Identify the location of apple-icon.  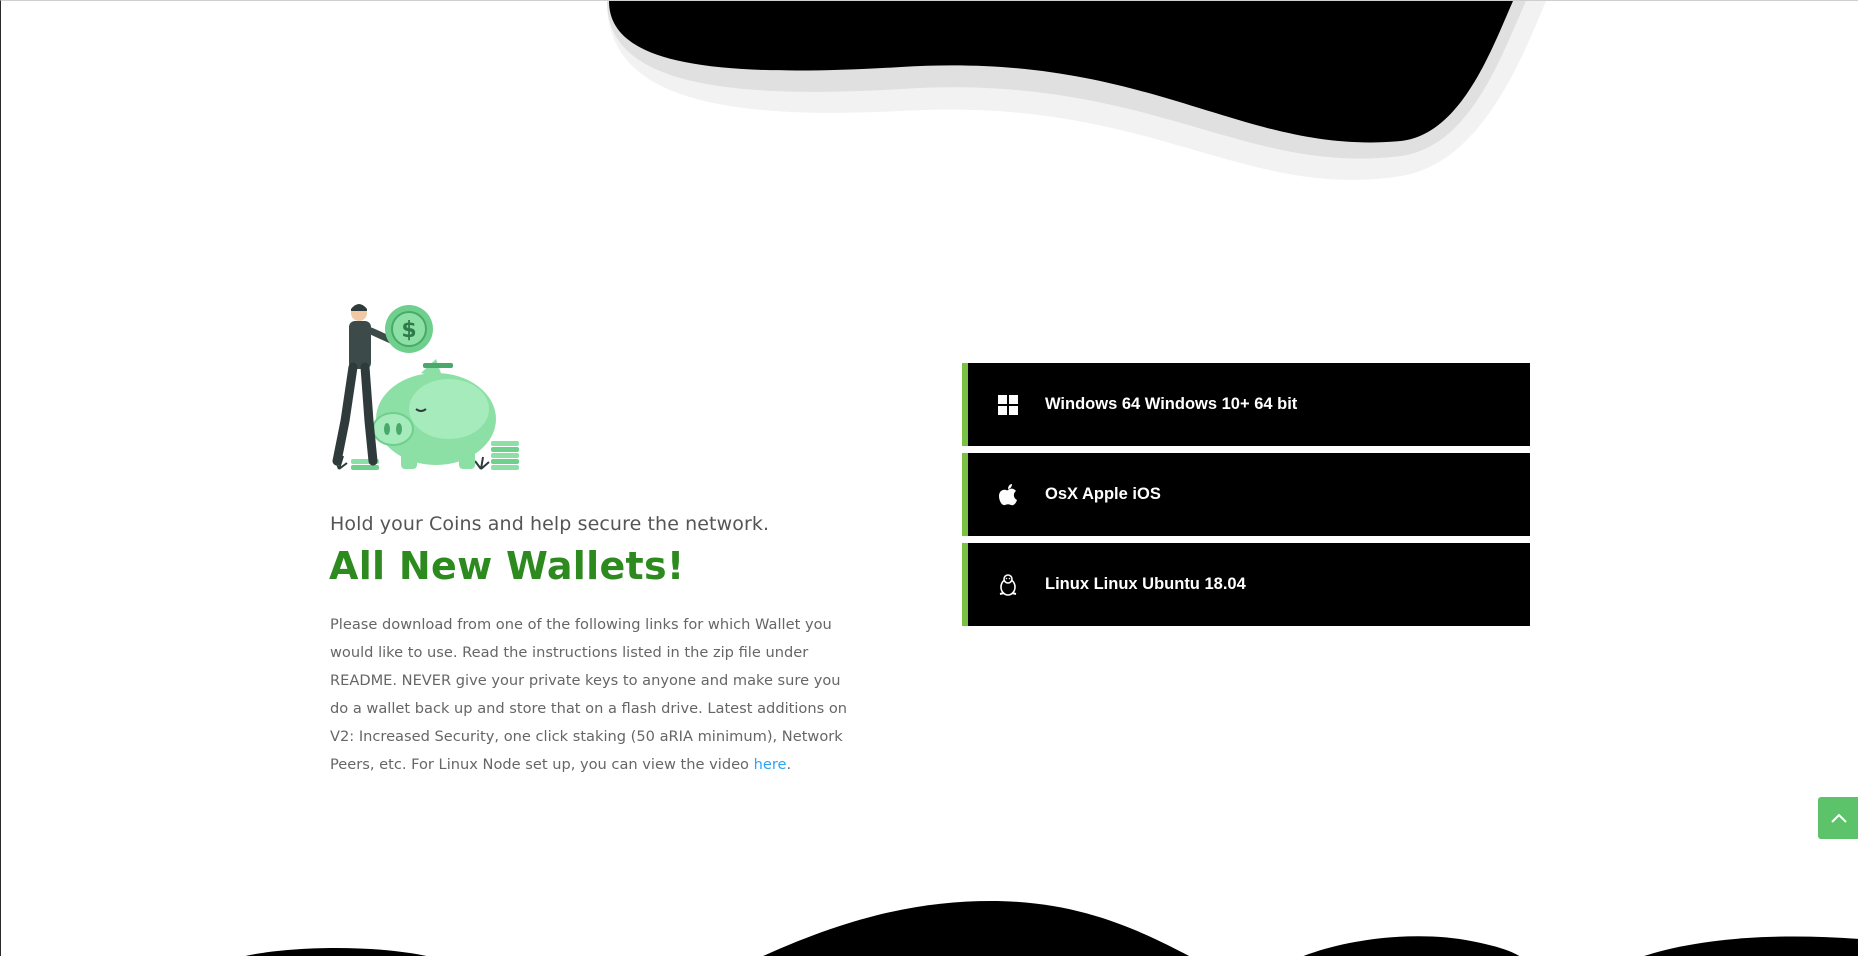
(1008, 495).